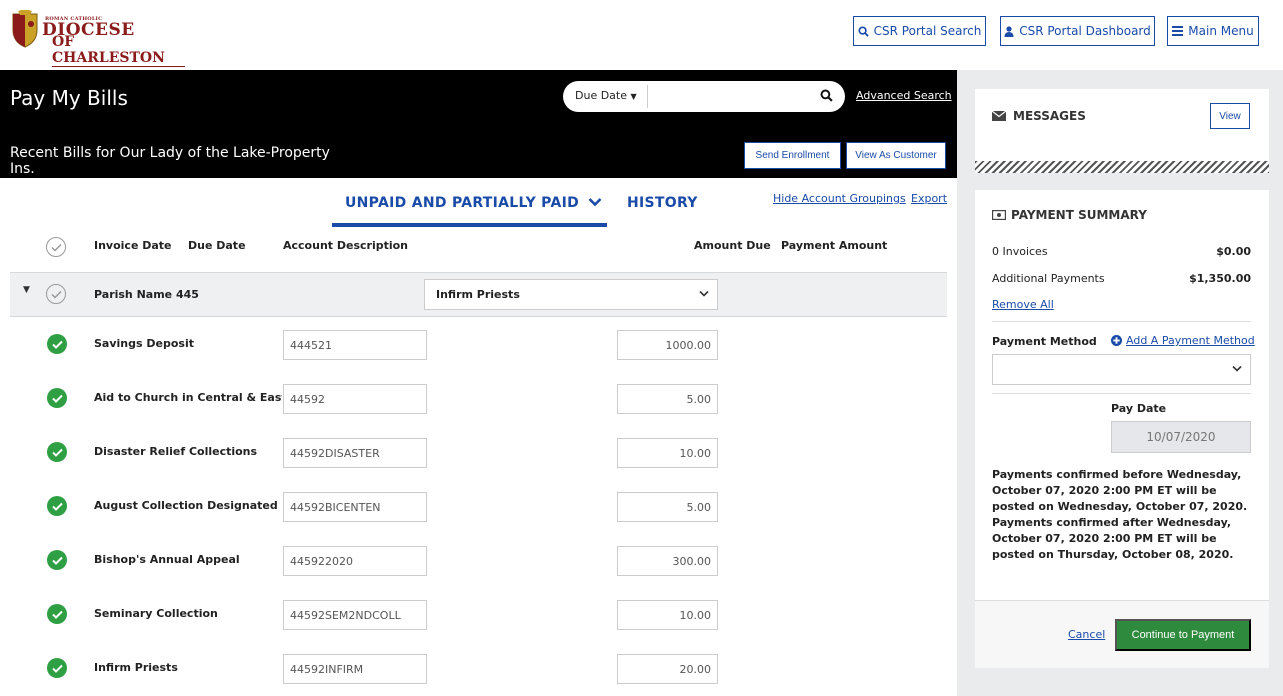 This screenshot has width=1283, height=696. I want to click on select-all-checkbox, so click(56, 247).